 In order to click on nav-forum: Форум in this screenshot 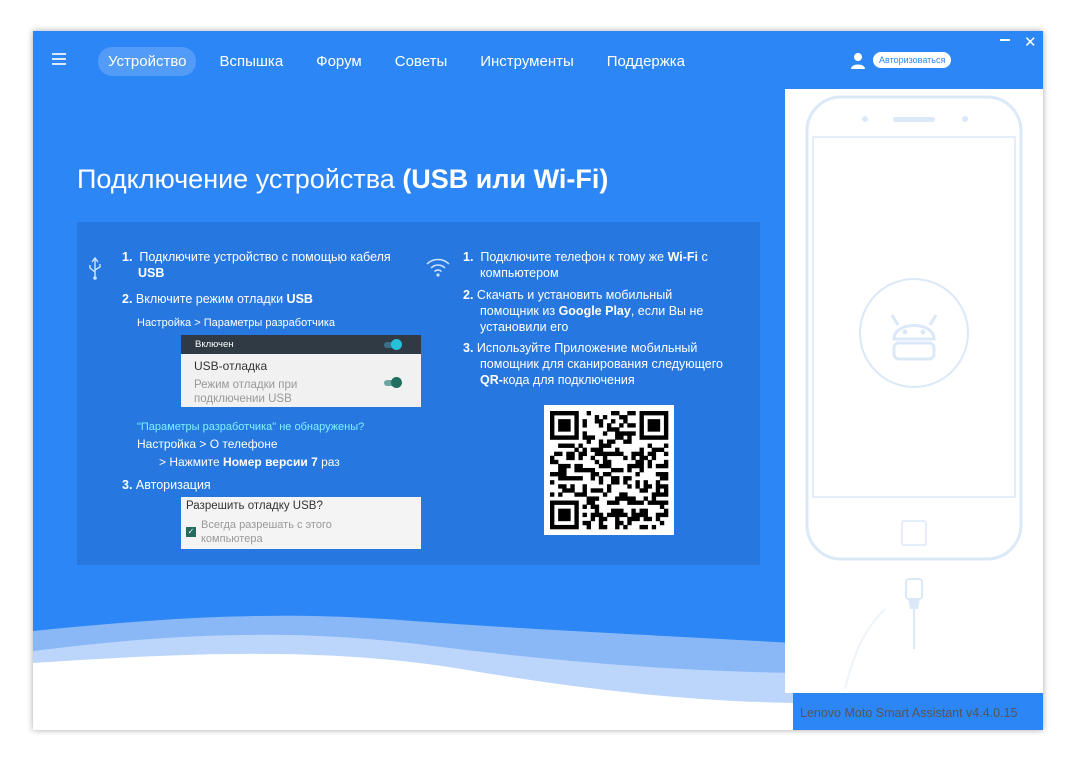, I will do `click(339, 61)`.